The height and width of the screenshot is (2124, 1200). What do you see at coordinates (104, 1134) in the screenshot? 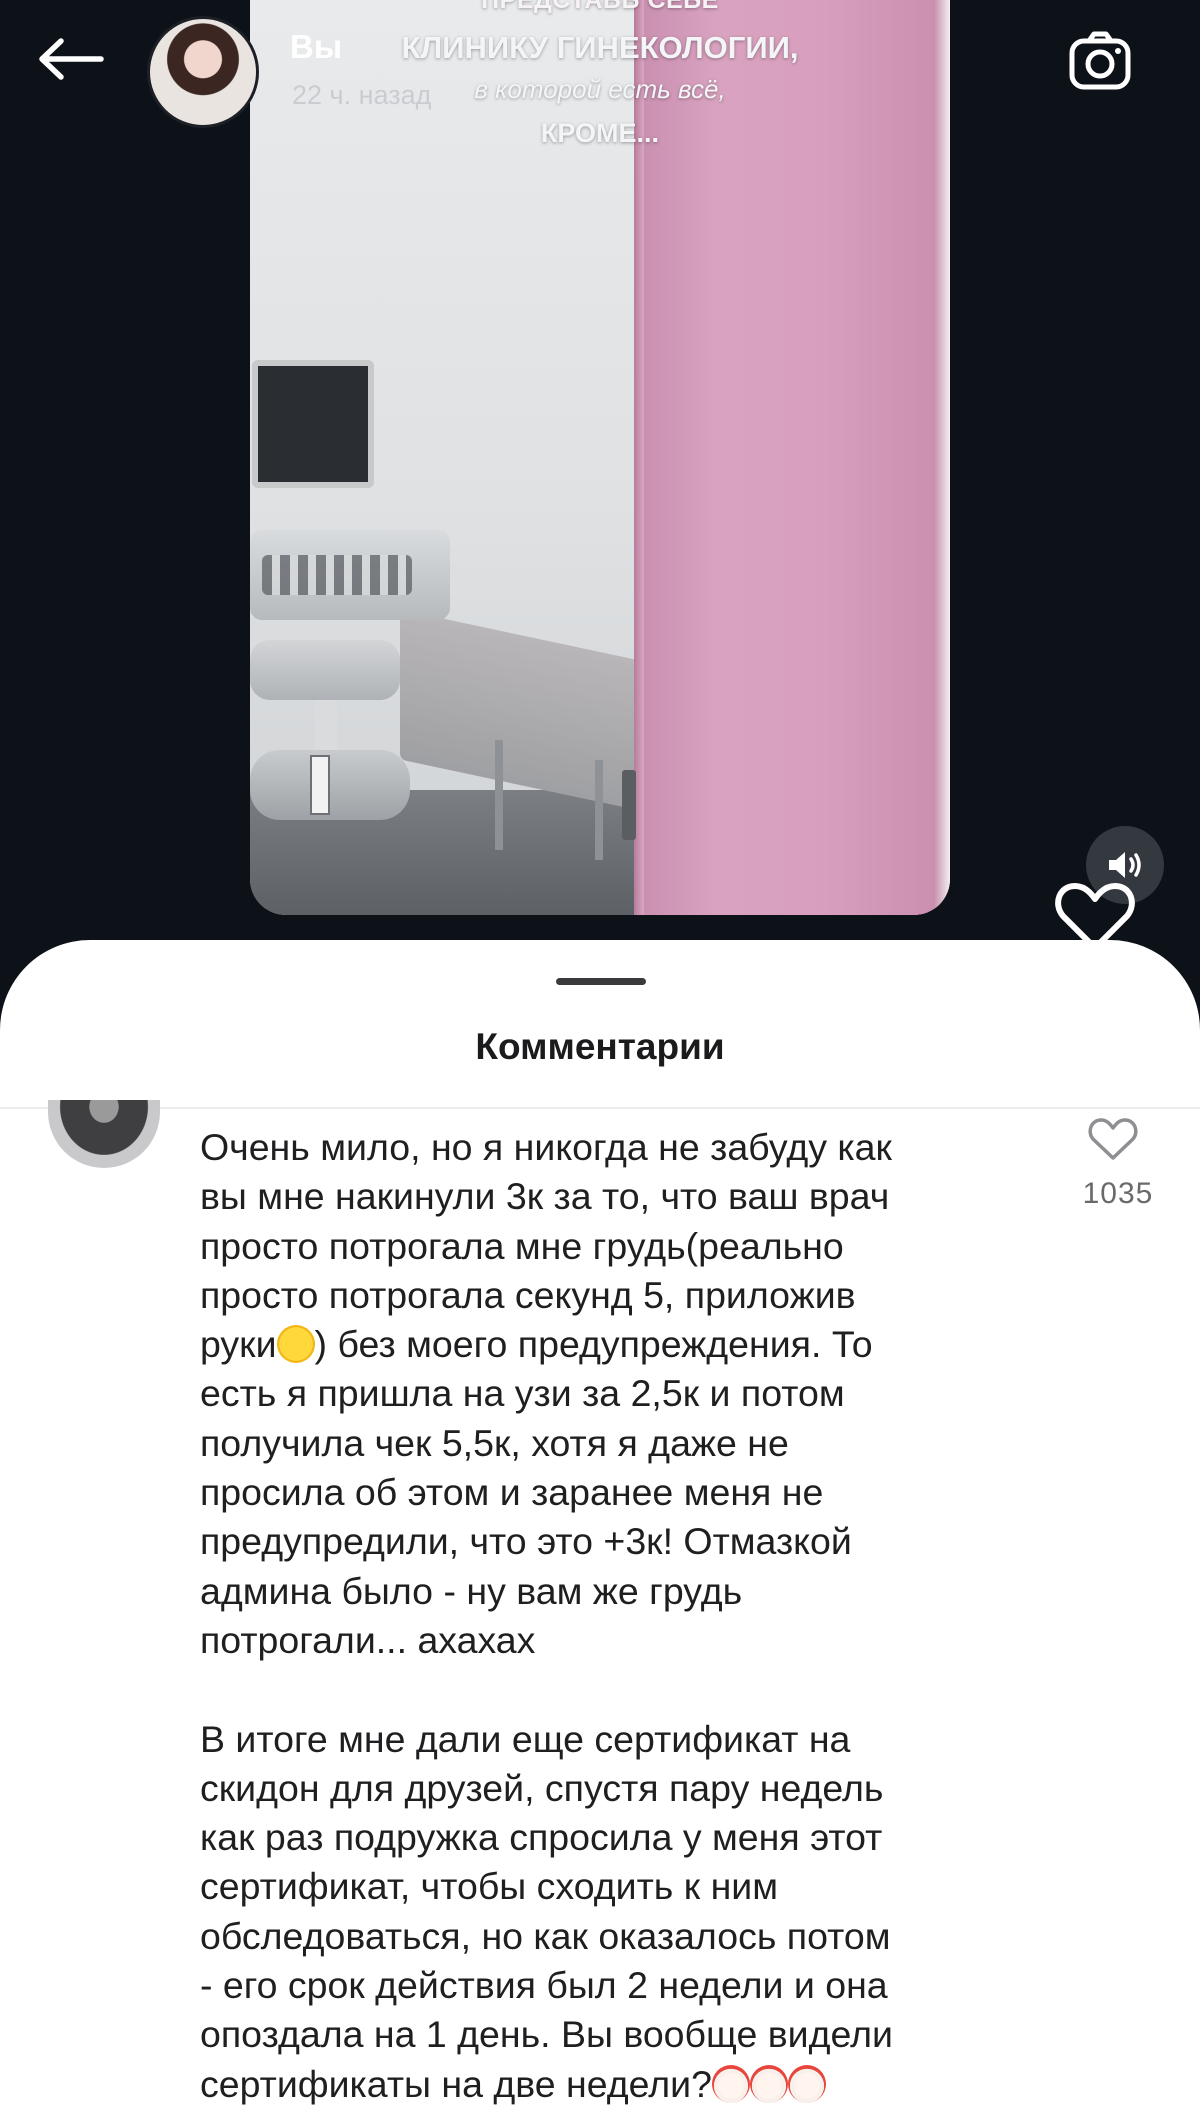
I see `commenter-avatar` at bounding box center [104, 1134].